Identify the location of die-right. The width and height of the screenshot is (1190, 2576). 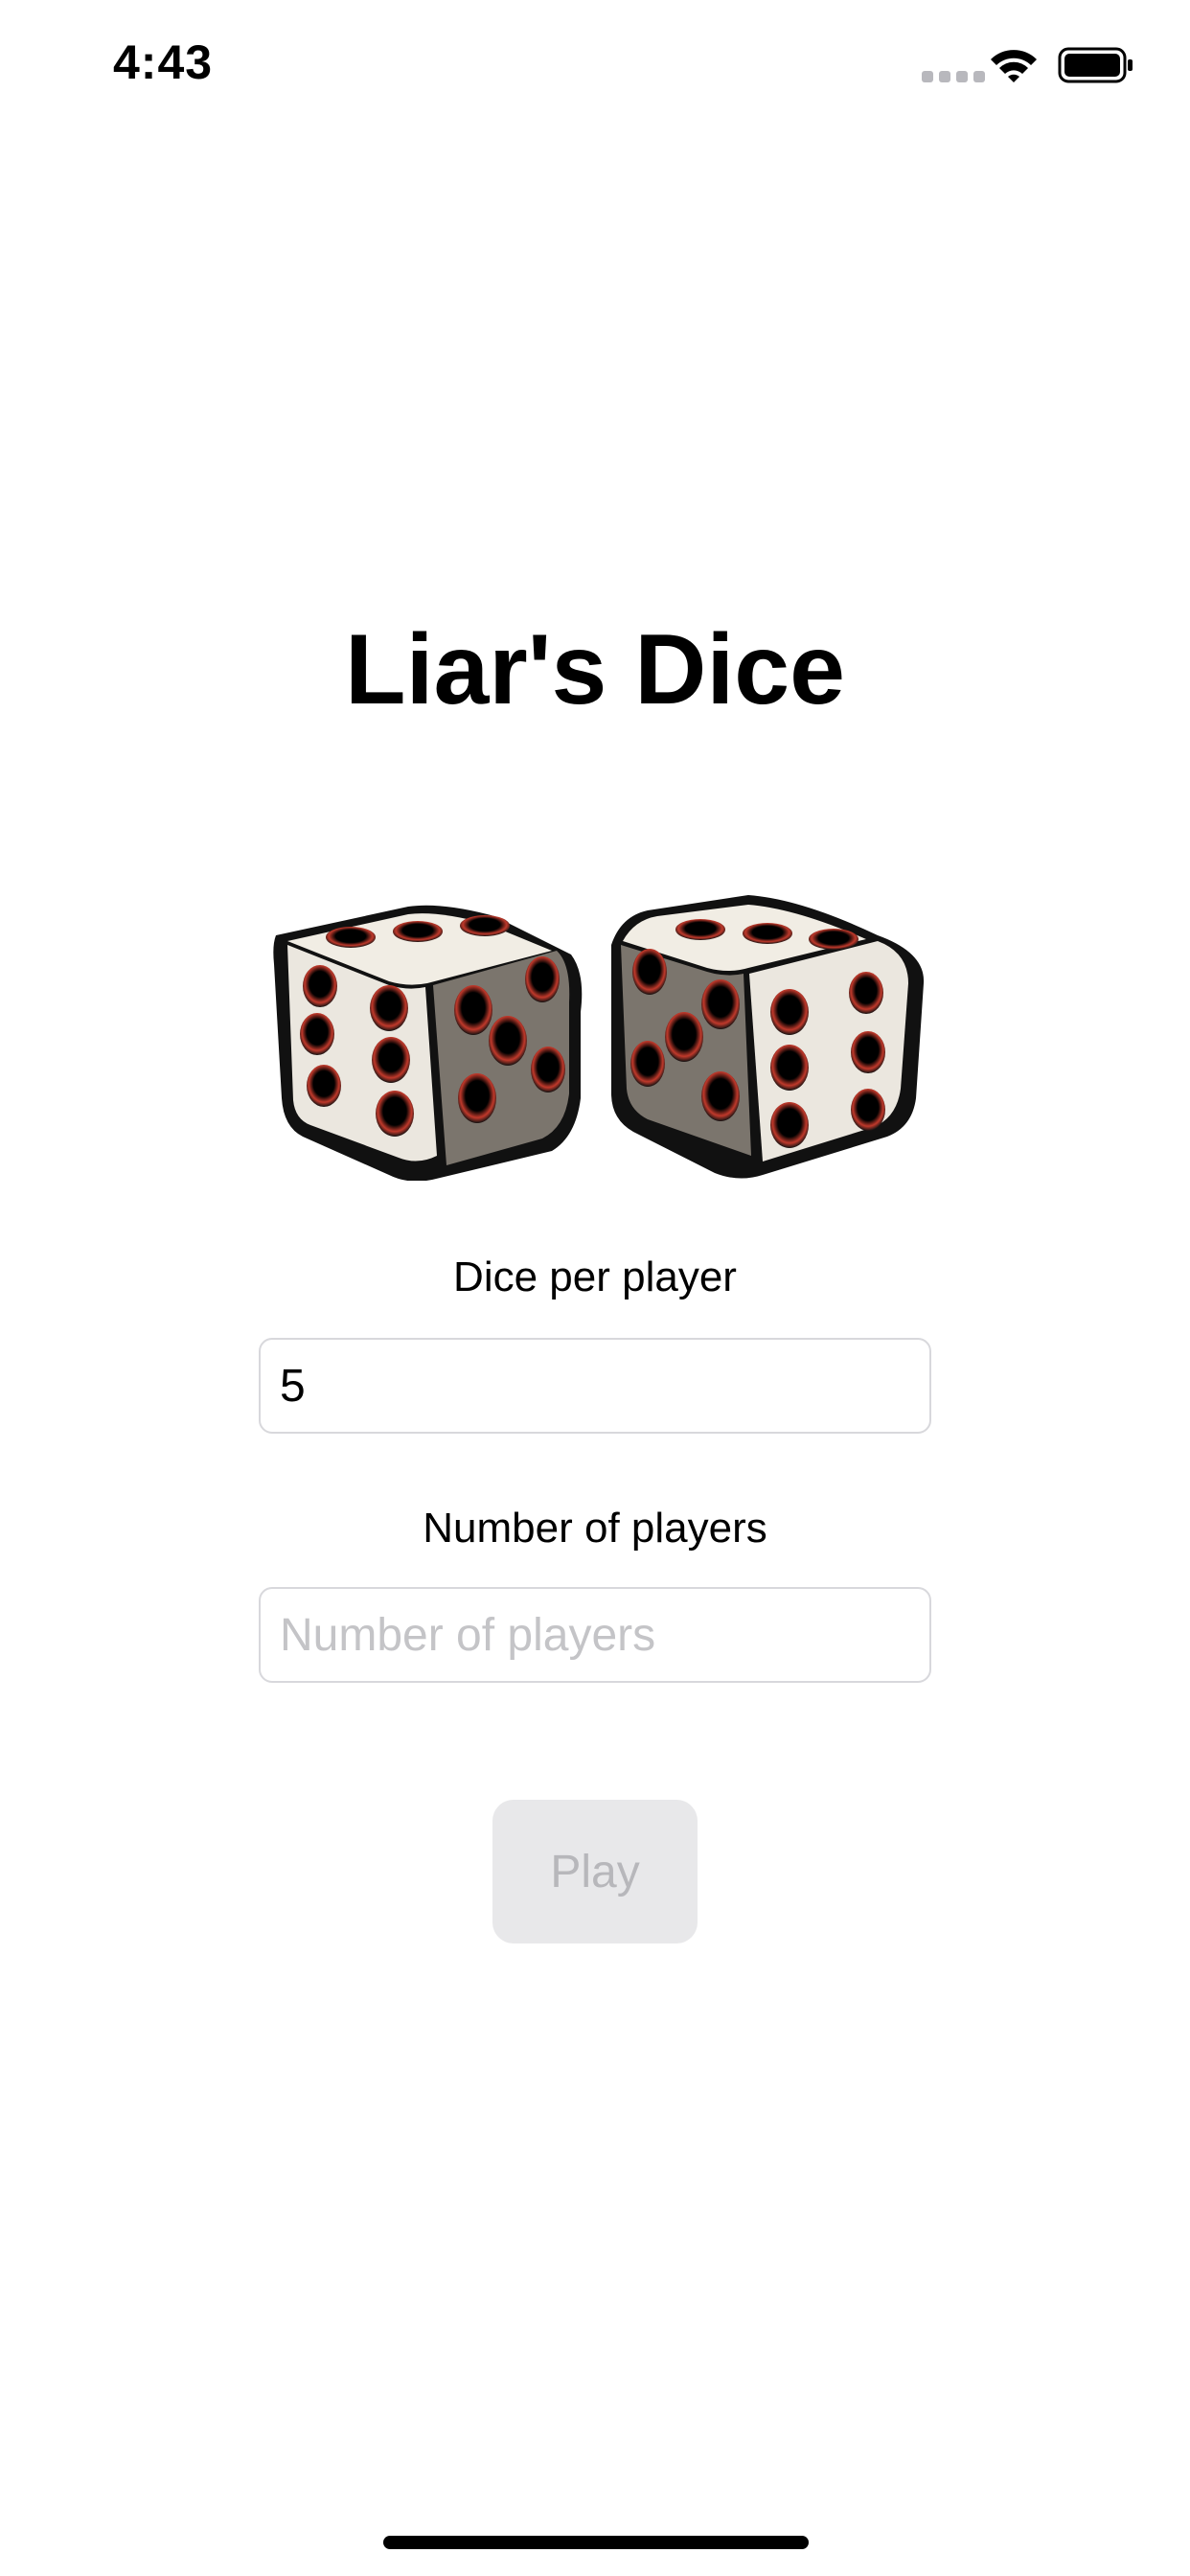
(768, 1037).